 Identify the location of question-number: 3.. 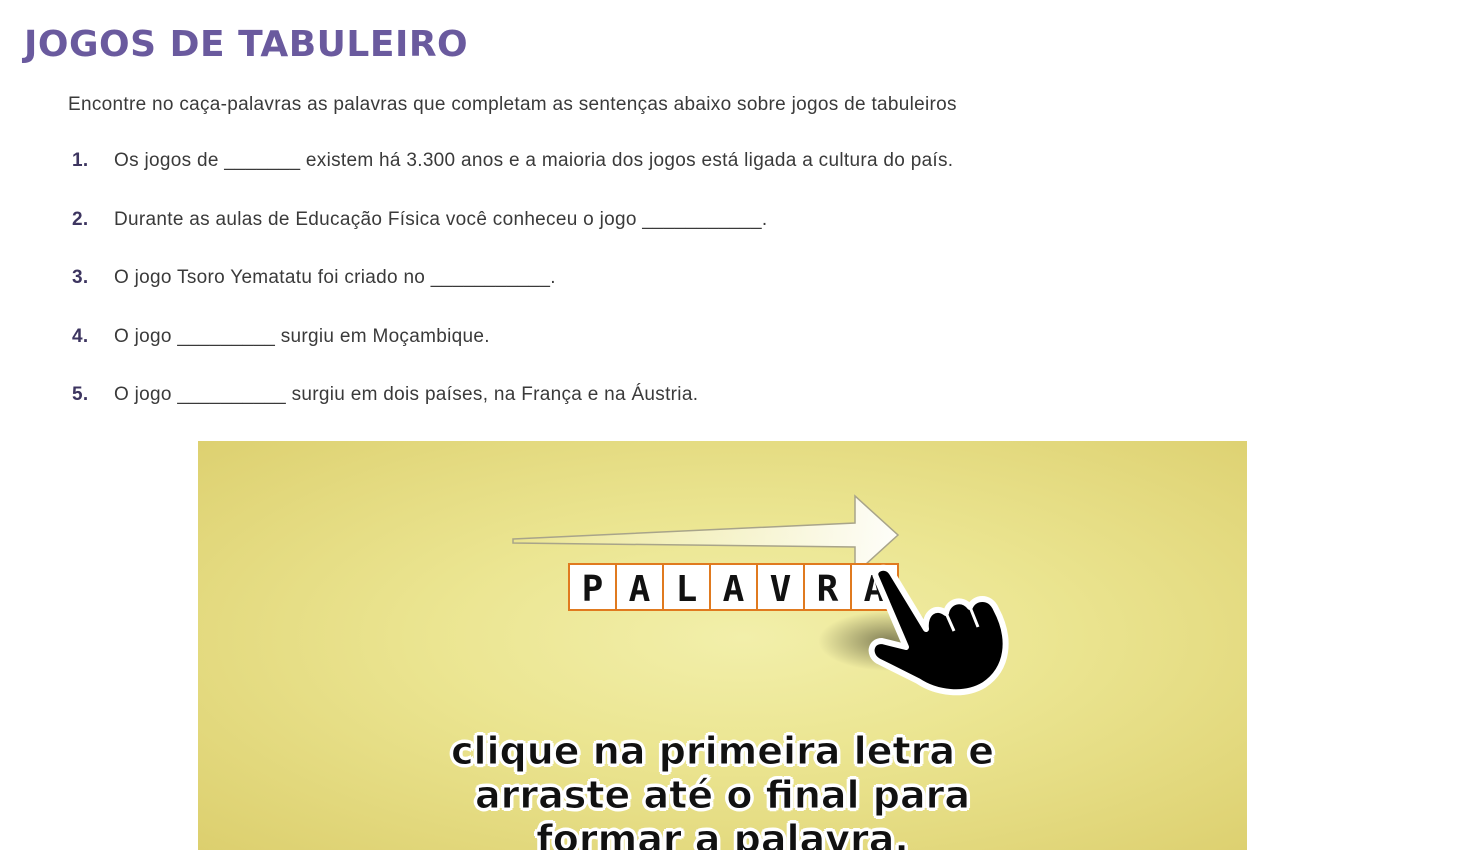
(80, 277).